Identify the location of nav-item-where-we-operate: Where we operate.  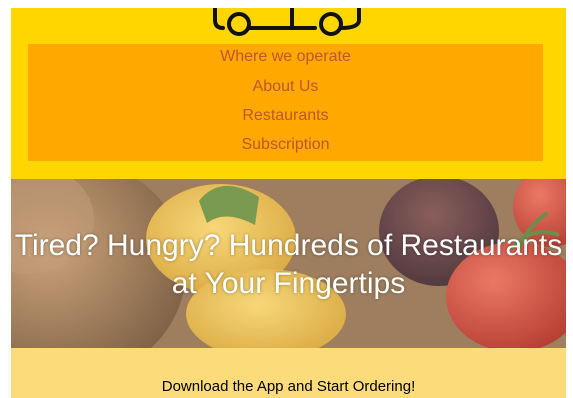
(285, 57).